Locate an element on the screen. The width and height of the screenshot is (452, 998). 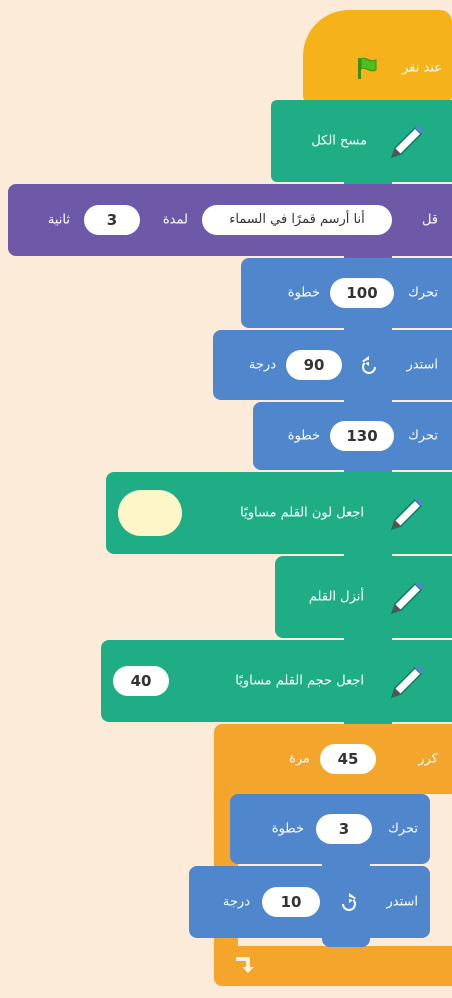
set-pen-size-block: اجعل حجم القلم مساويًا 40 is located at coordinates (276, 685).